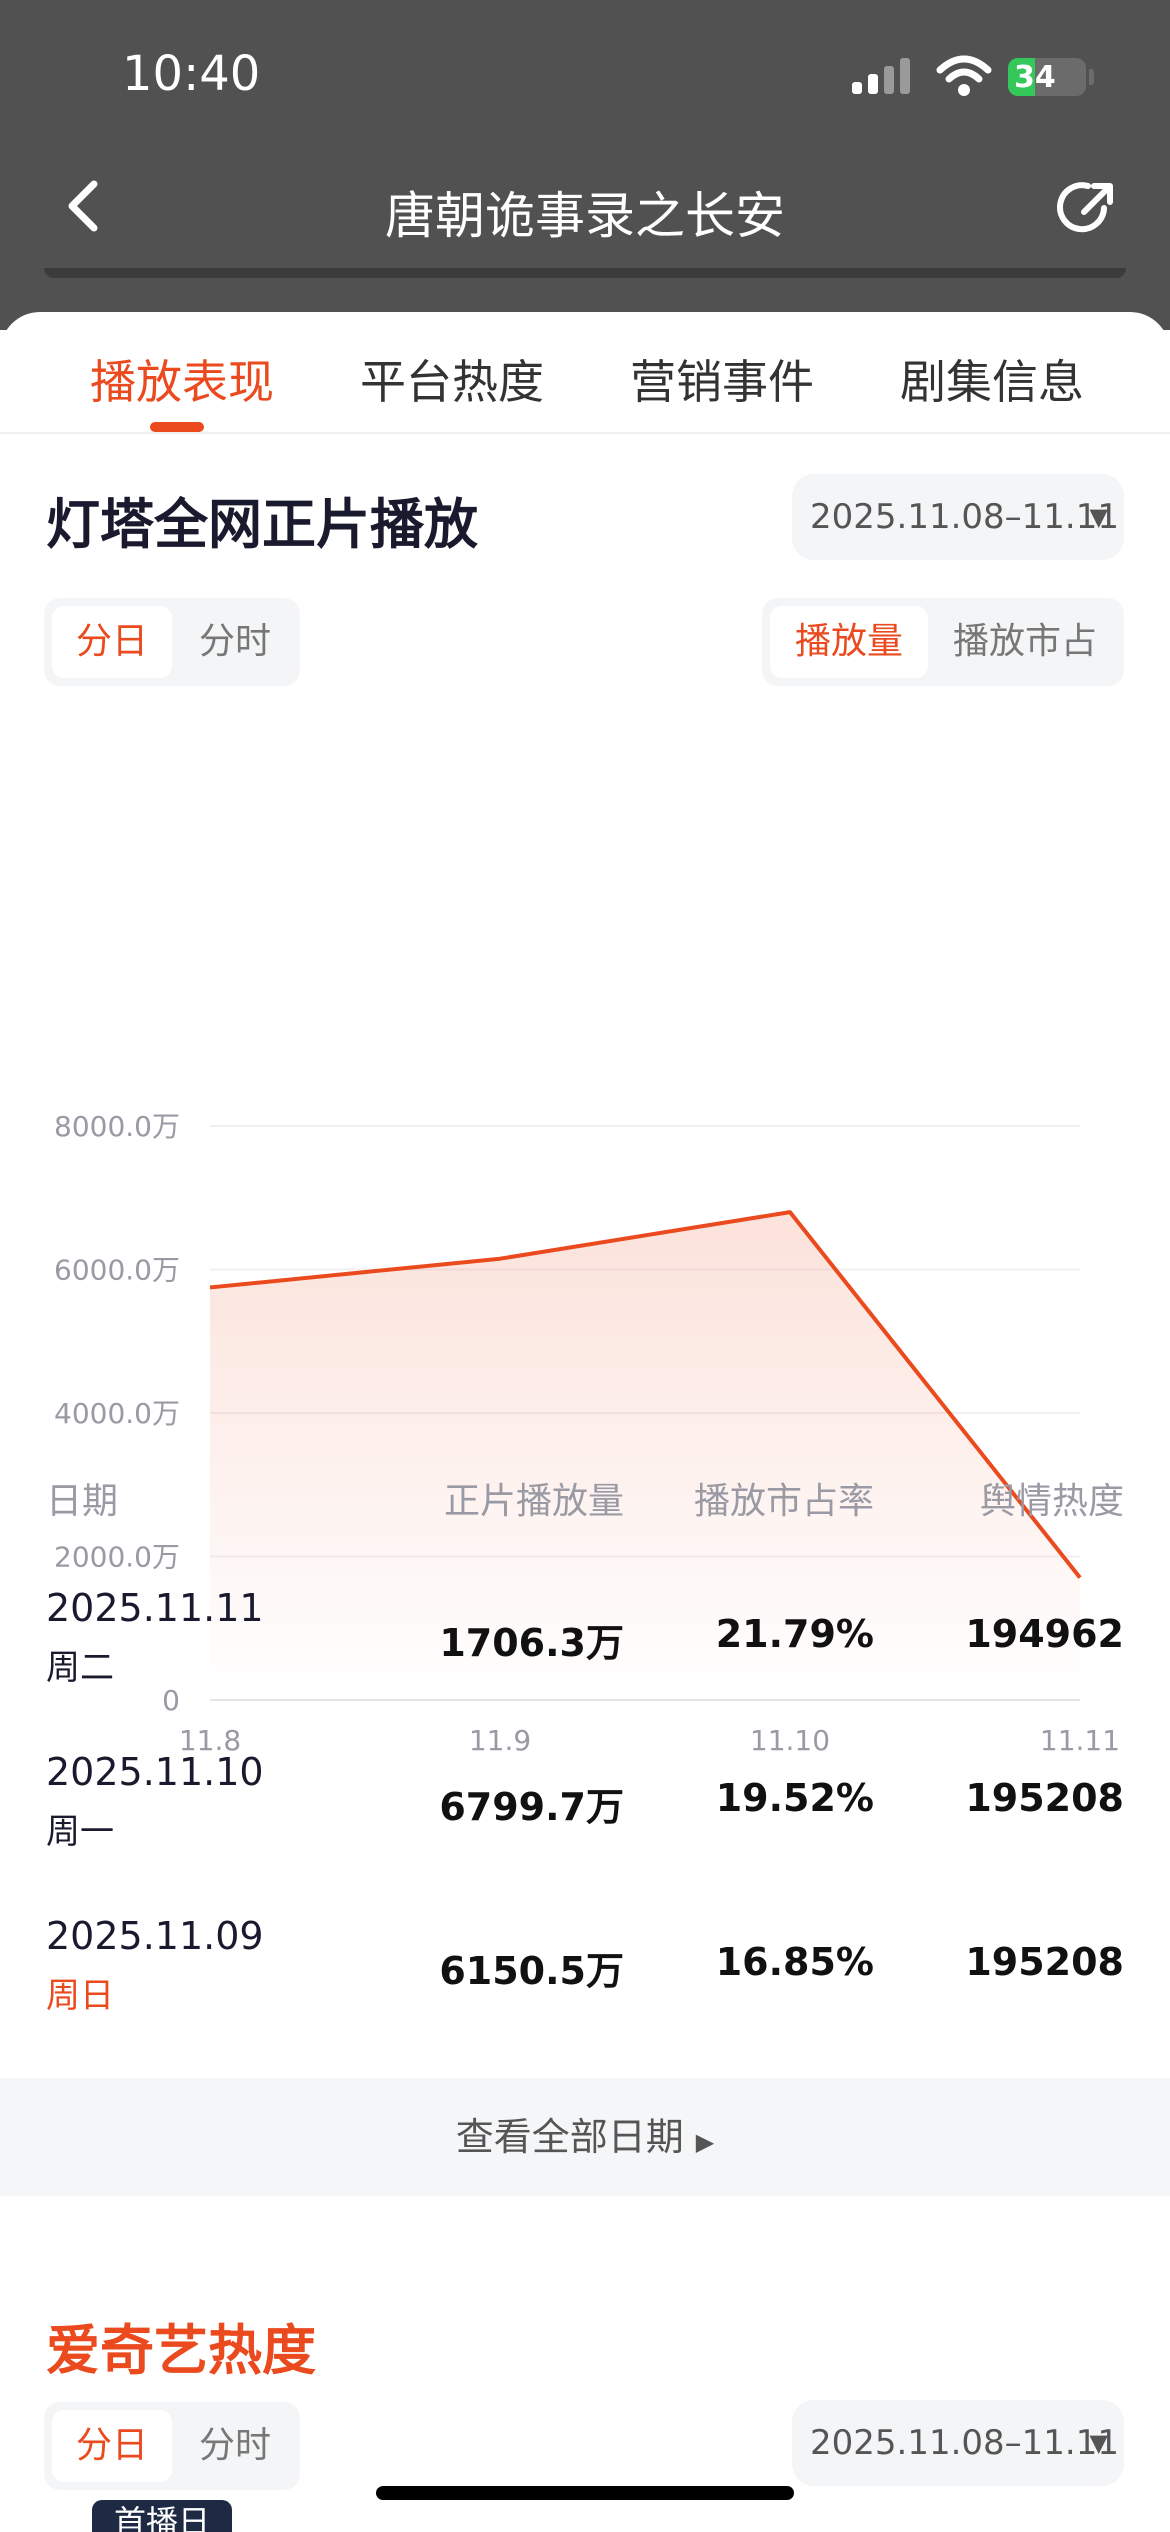 The image size is (1170, 2532). I want to click on tab-marketing: 营销事件, so click(722, 379).